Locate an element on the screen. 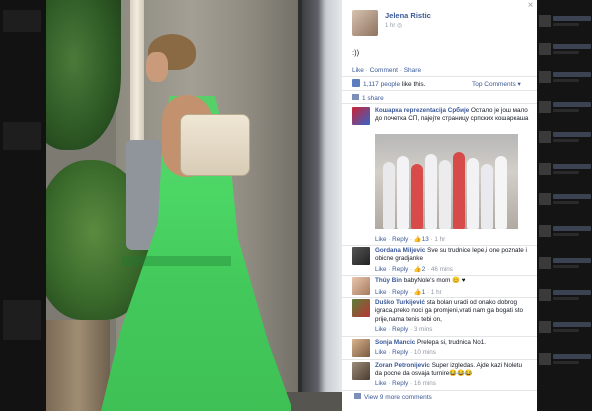 Image resolution: width=592 pixels, height=411 pixels. likes-summary: 1,117 people like this. is located at coordinates (388, 83).